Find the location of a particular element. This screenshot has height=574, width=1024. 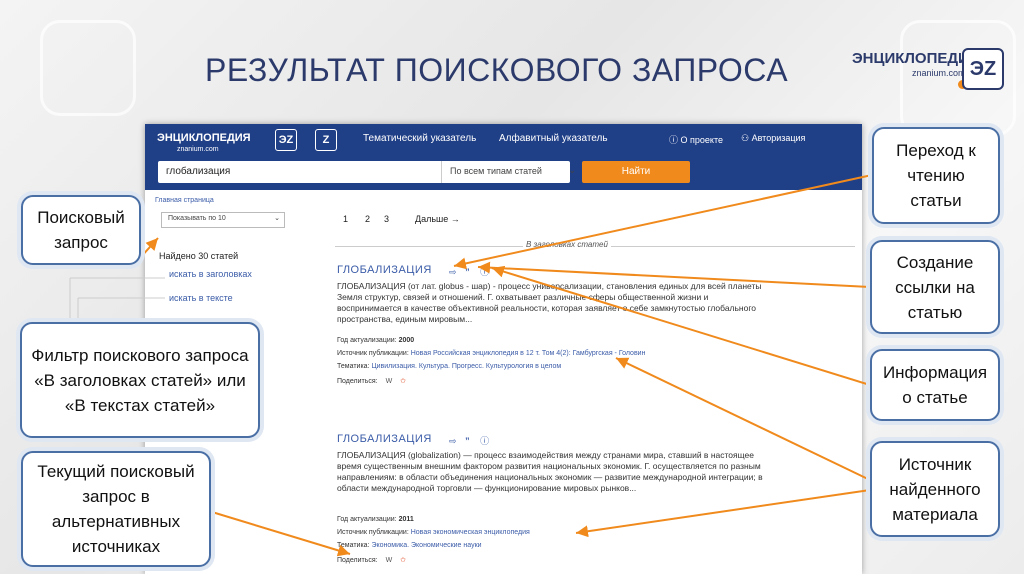

search-type-value: По всем типам статей is located at coordinates (496, 171).